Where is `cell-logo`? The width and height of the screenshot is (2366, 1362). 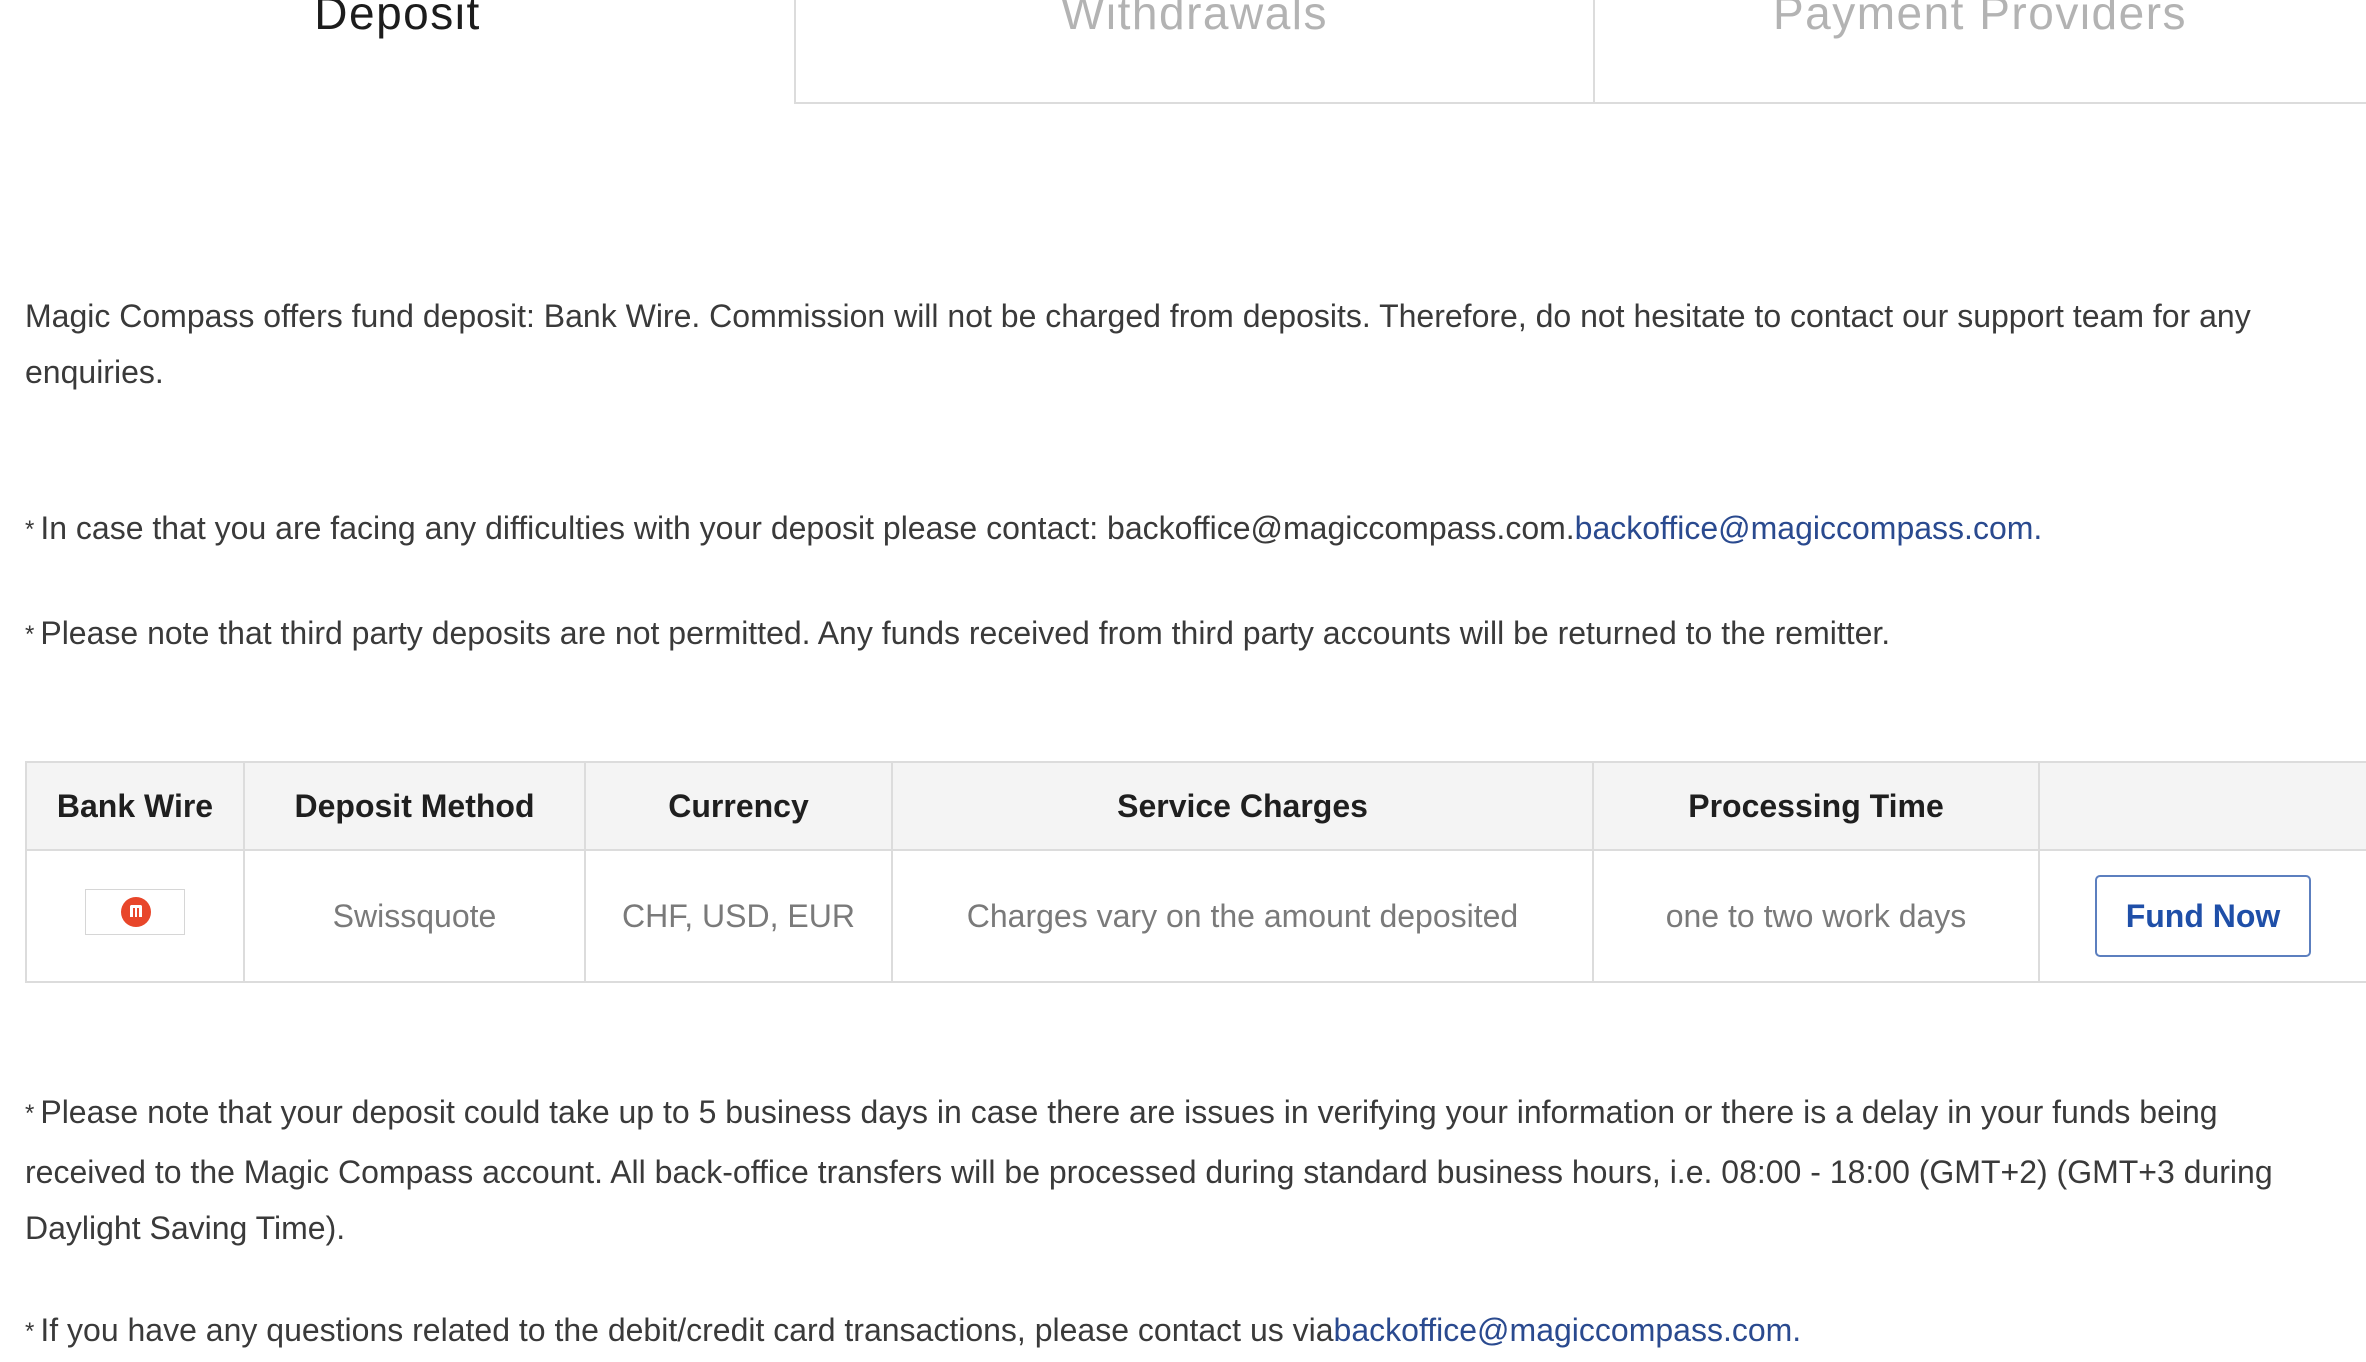
cell-logo is located at coordinates (135, 916).